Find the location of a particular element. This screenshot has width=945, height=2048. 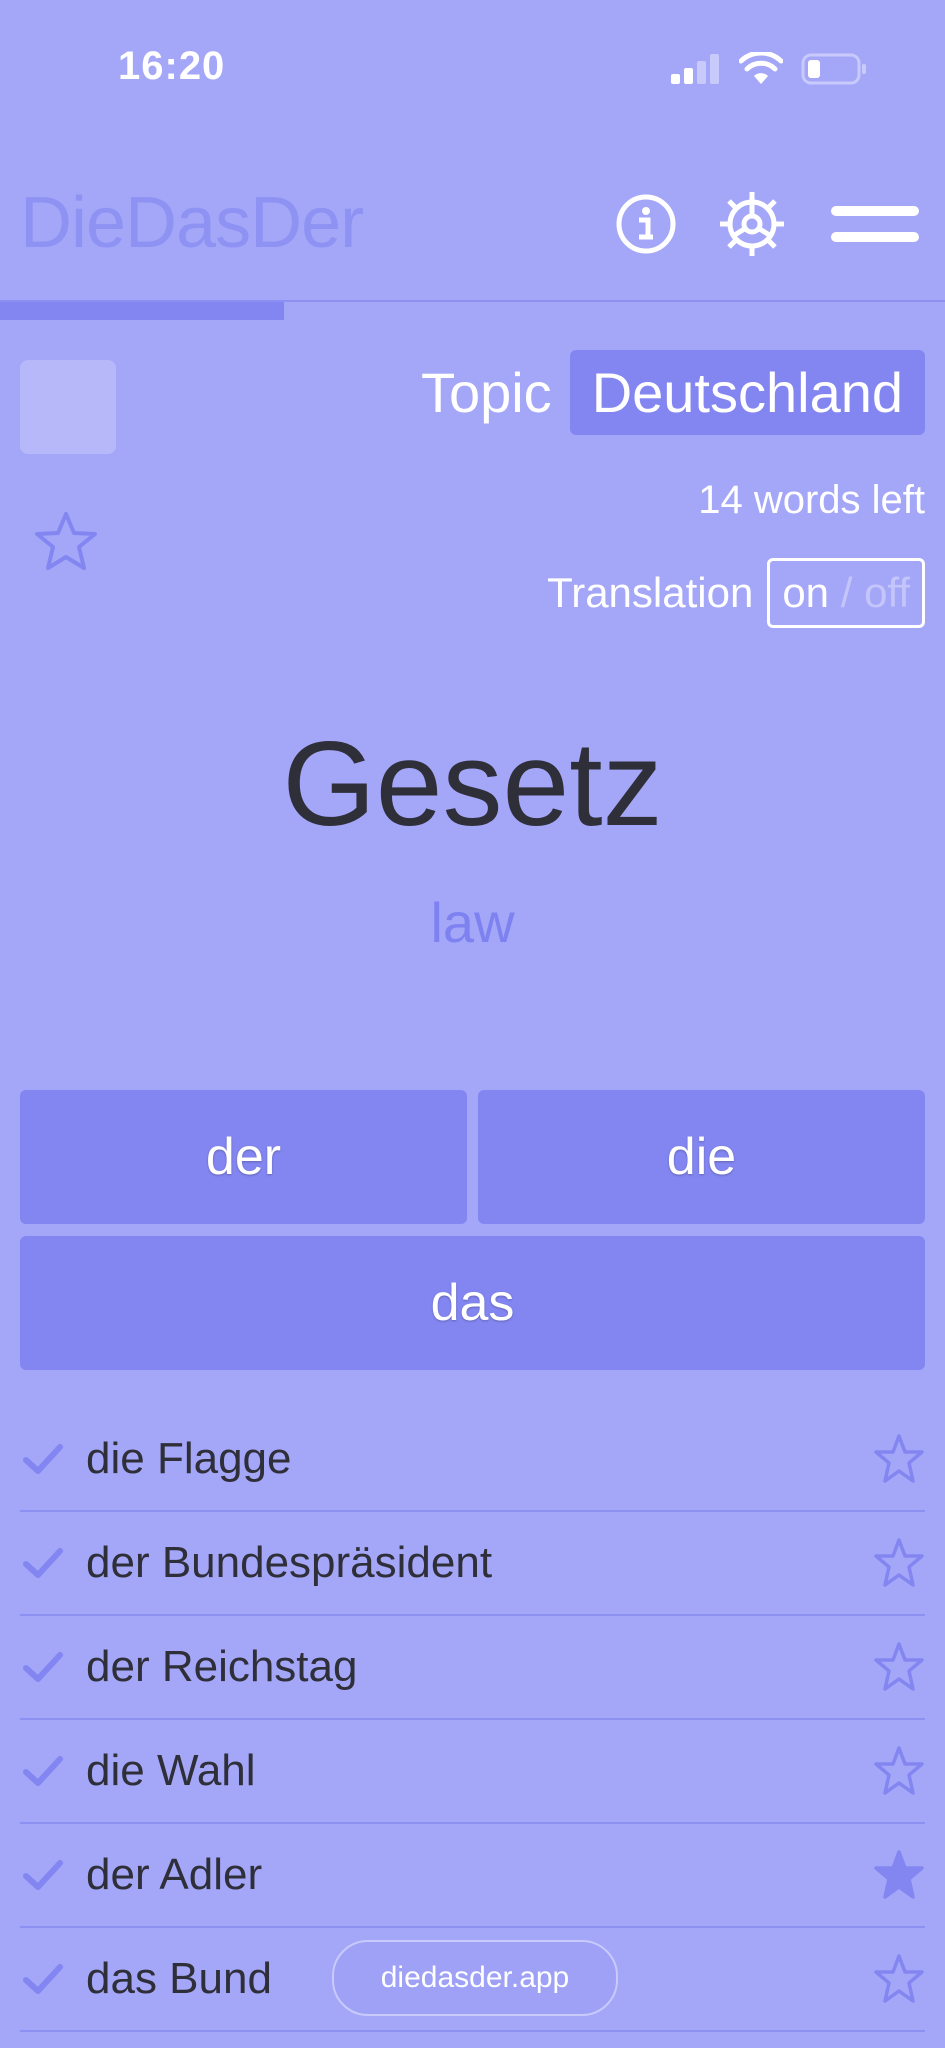

favorite-star-icon is located at coordinates (66, 542).